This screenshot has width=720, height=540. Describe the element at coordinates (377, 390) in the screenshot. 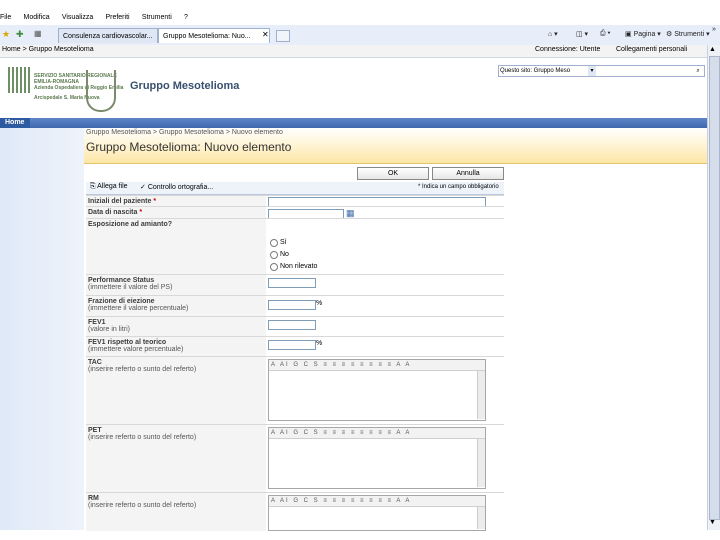

I see `tac-rich-text-editor: A AI G C S ≡ ≡ ≡ ≡ ≡ ≡ ≡ ≡ A A` at that location.